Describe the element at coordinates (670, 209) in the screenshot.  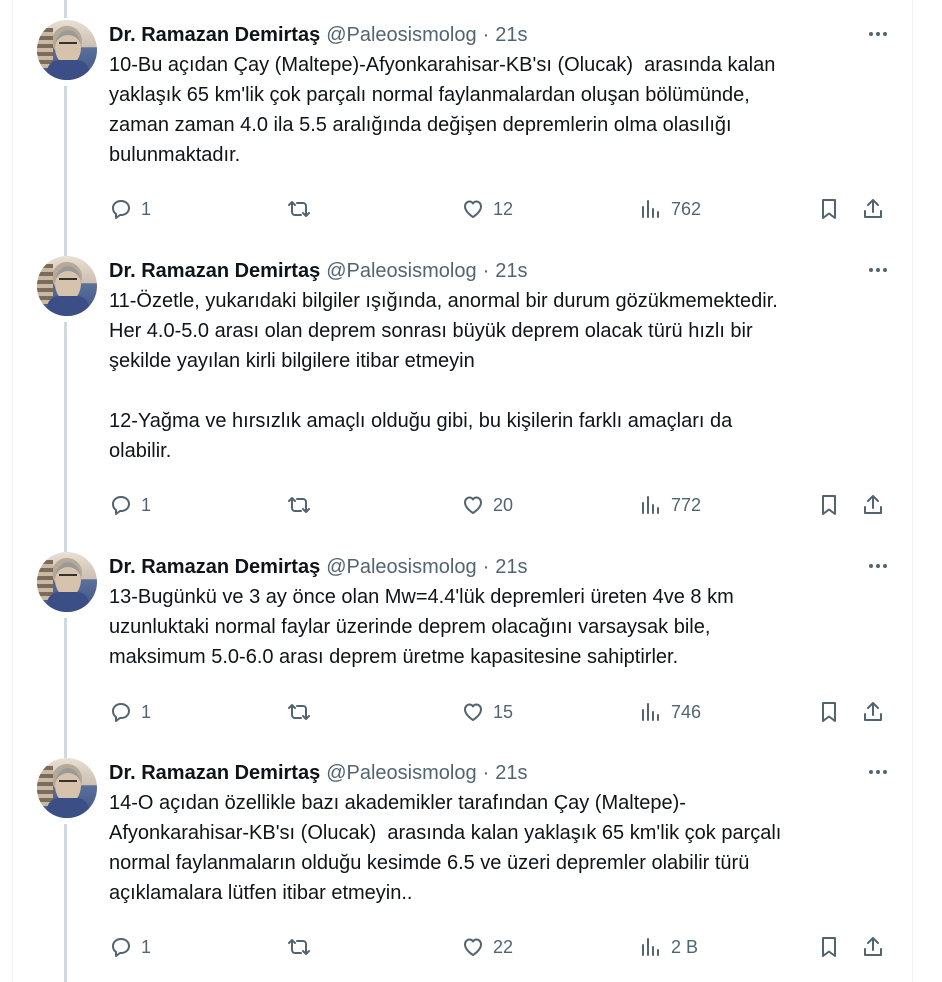
I see `views-button: 762` at that location.